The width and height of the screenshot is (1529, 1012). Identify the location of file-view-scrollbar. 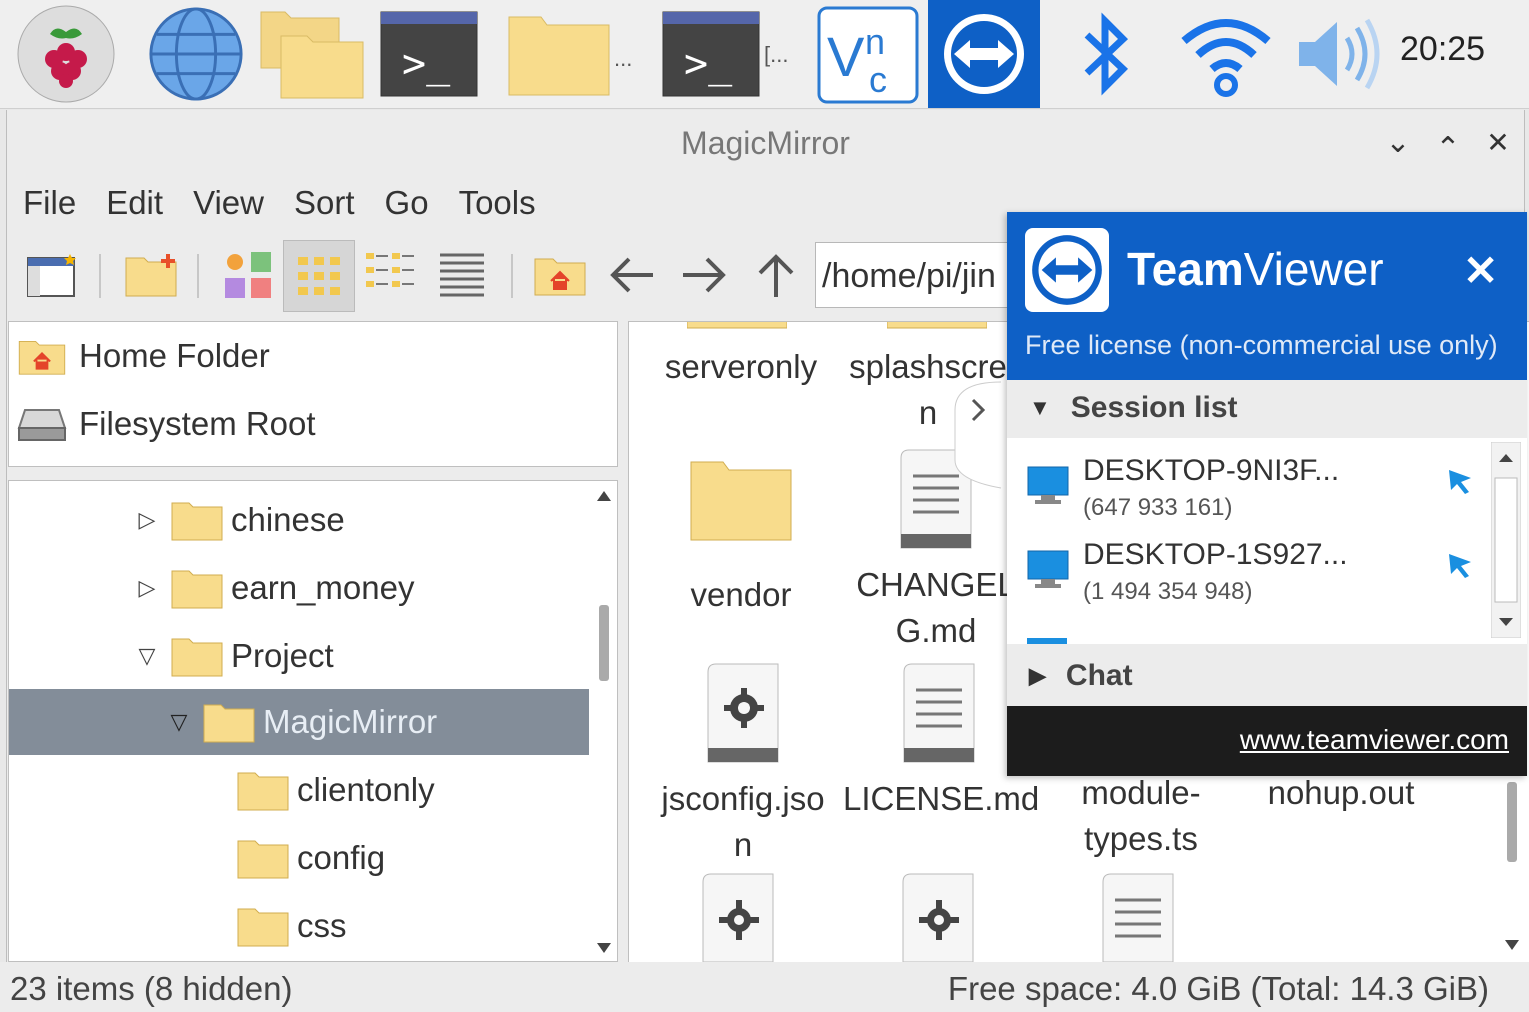
(1512, 872).